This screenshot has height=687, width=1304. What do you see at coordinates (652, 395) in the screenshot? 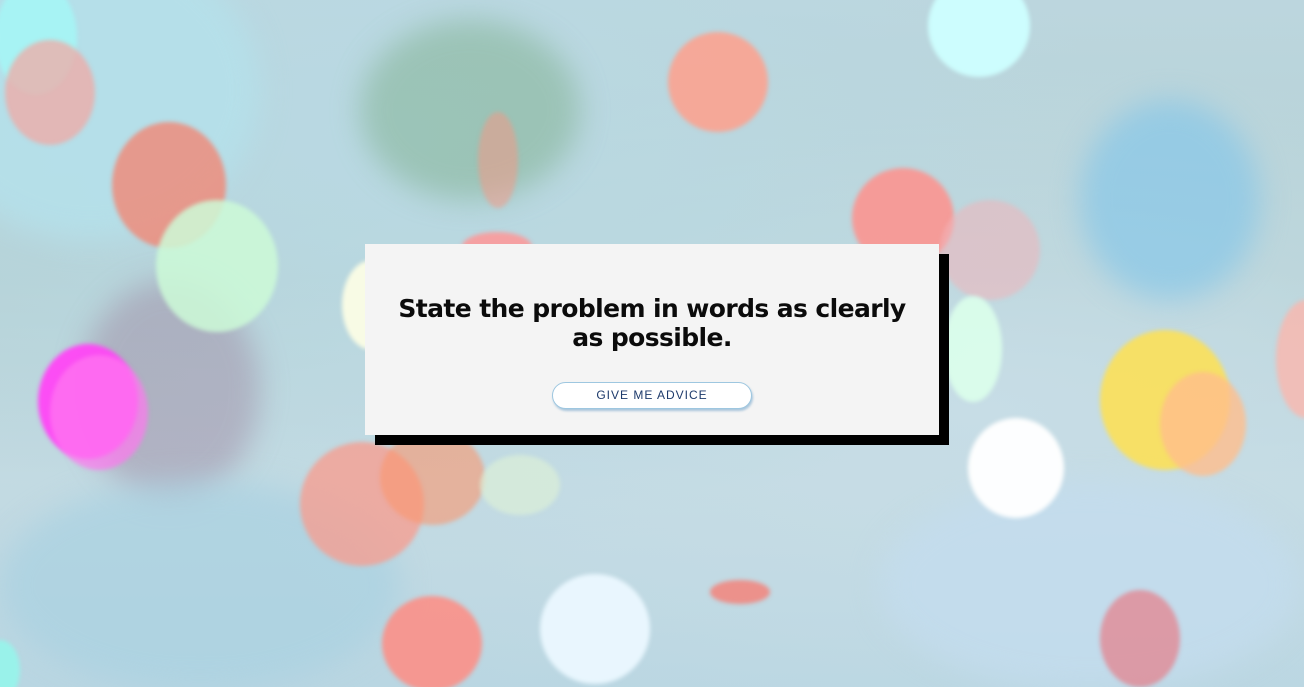
I see `give-me-advice-button: GIVE ME ADVICE` at bounding box center [652, 395].